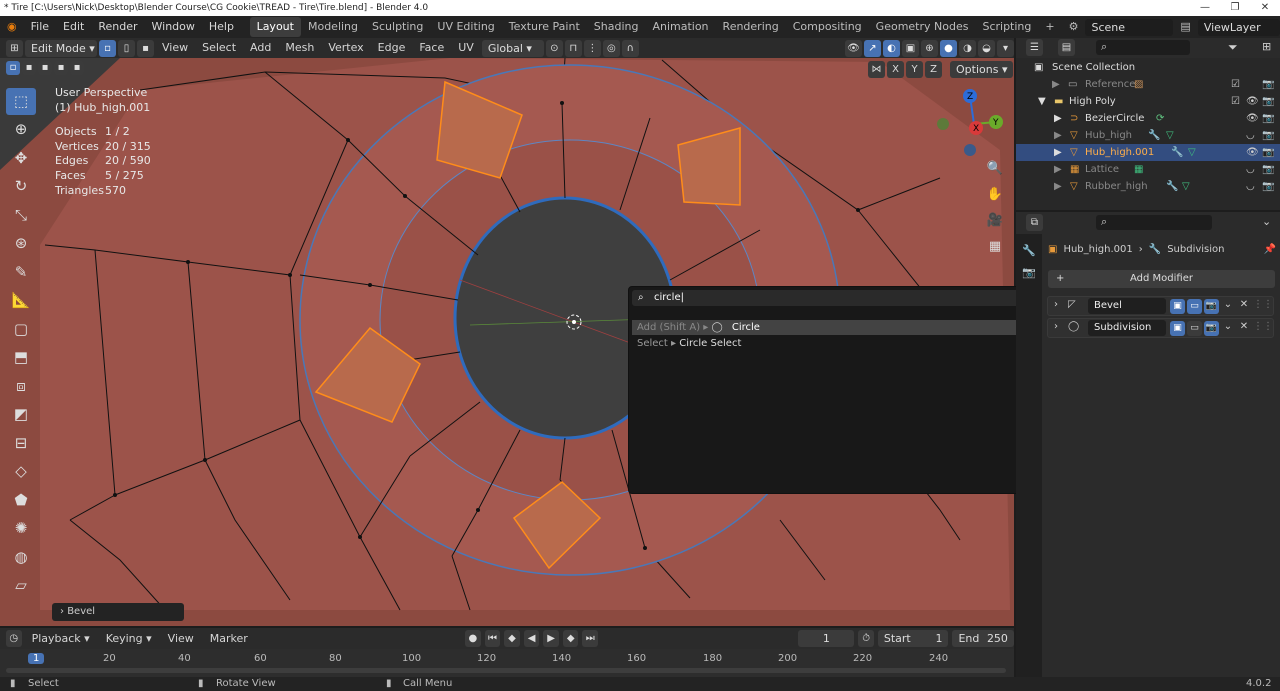 This screenshot has height=691, width=1280. What do you see at coordinates (512, 48) in the screenshot?
I see `transform-orientation: Global ▾` at bounding box center [512, 48].